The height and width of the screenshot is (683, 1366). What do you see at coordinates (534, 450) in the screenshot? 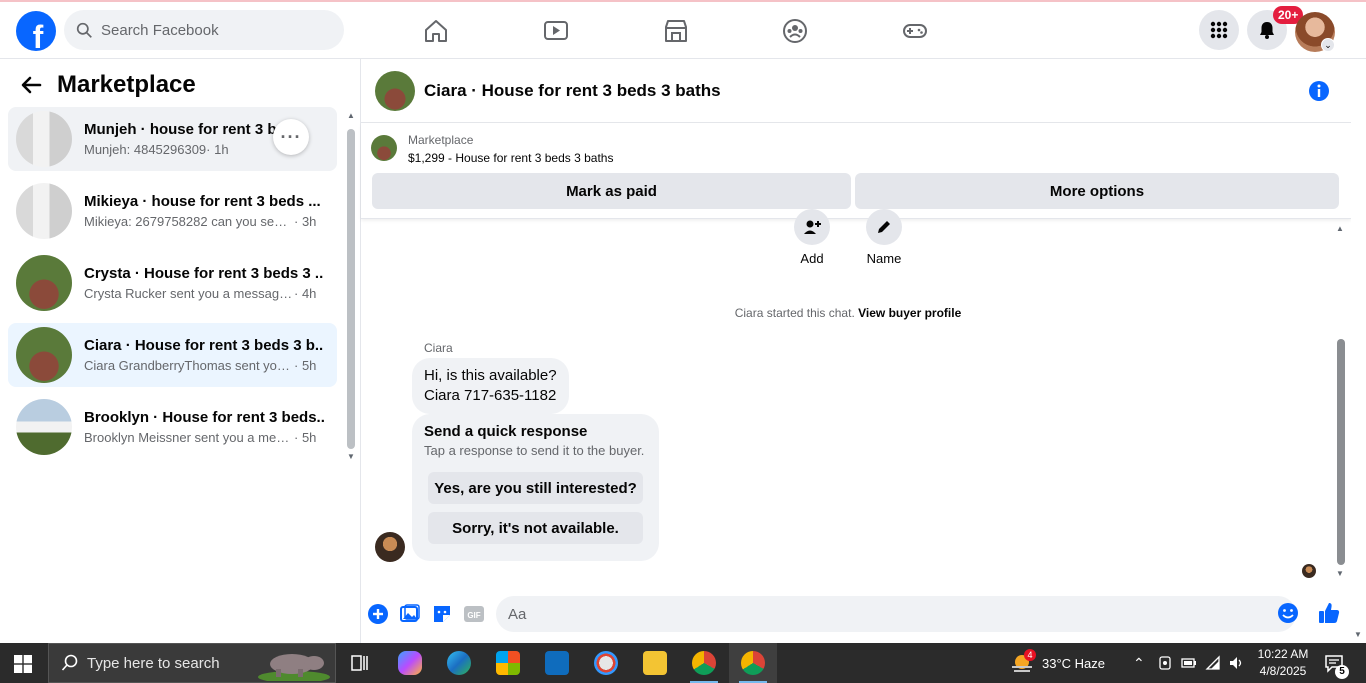
I see `quick-response-subtitle: Tap a response to send it to the buyer.` at bounding box center [534, 450].